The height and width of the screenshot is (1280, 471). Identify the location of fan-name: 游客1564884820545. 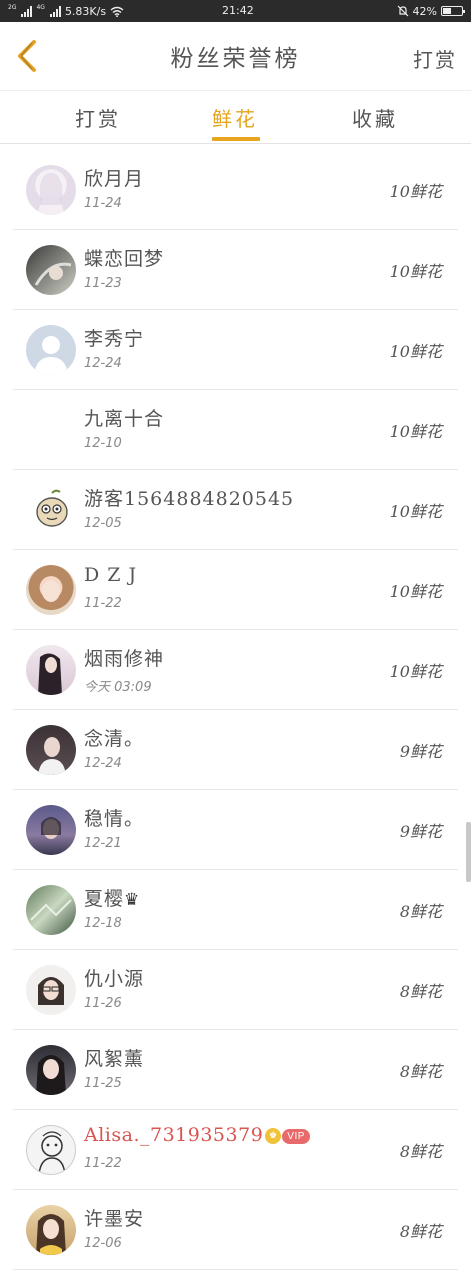
(189, 499).